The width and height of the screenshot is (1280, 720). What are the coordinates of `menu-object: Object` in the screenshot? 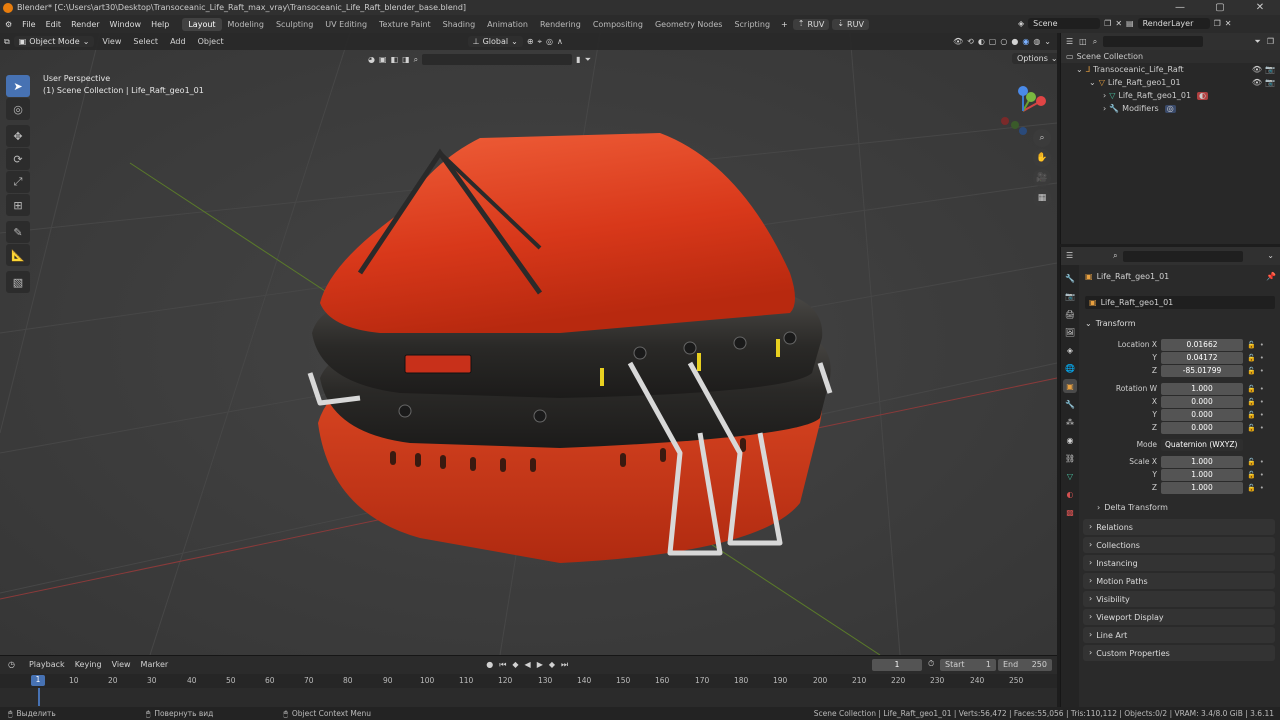 It's located at (211, 41).